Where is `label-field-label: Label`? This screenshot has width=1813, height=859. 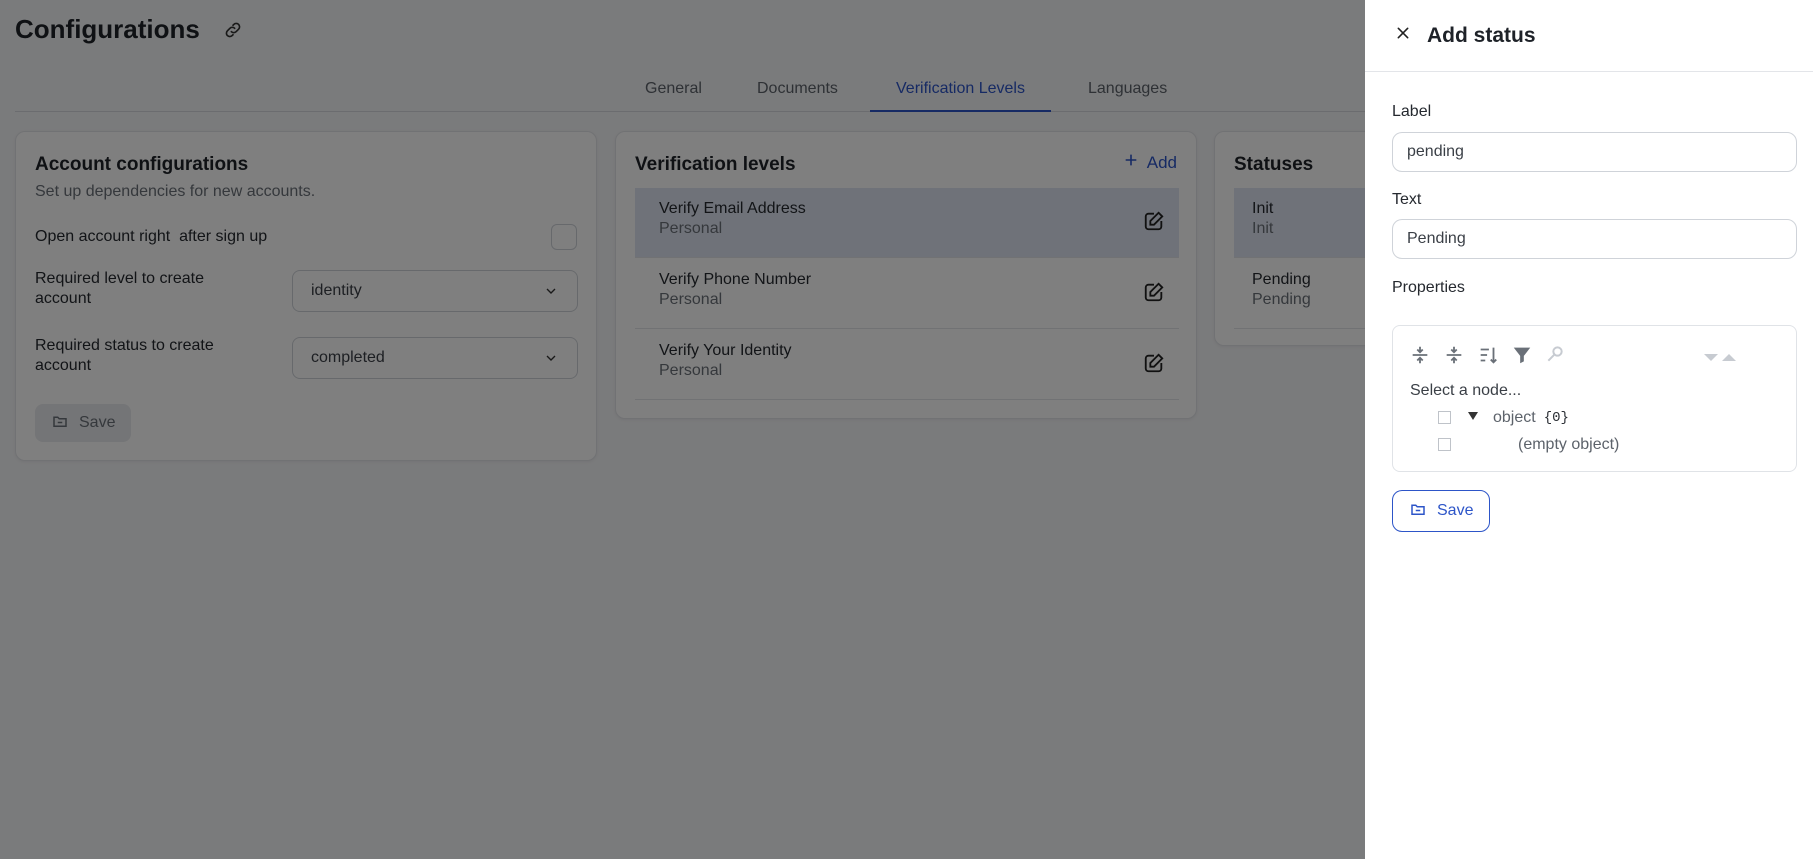
label-field-label: Label is located at coordinates (1412, 111).